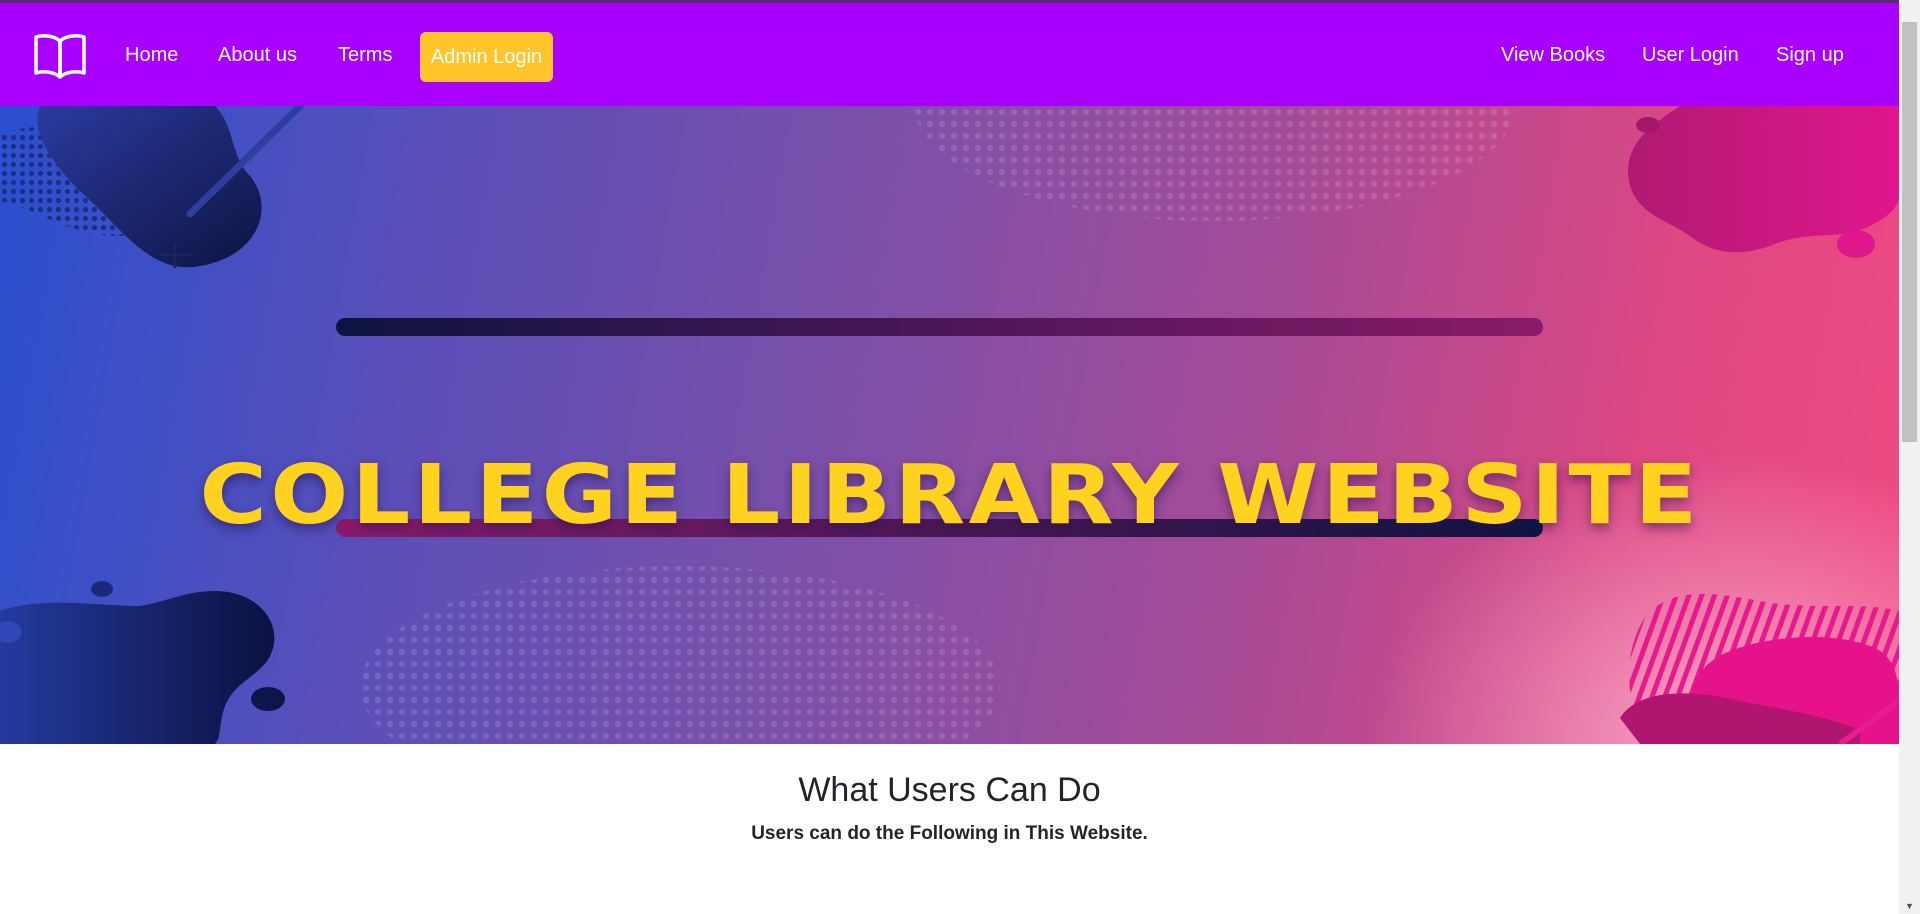 This screenshot has height=914, width=1920. What do you see at coordinates (949, 790) in the screenshot?
I see `section-title: What Users Can Do` at bounding box center [949, 790].